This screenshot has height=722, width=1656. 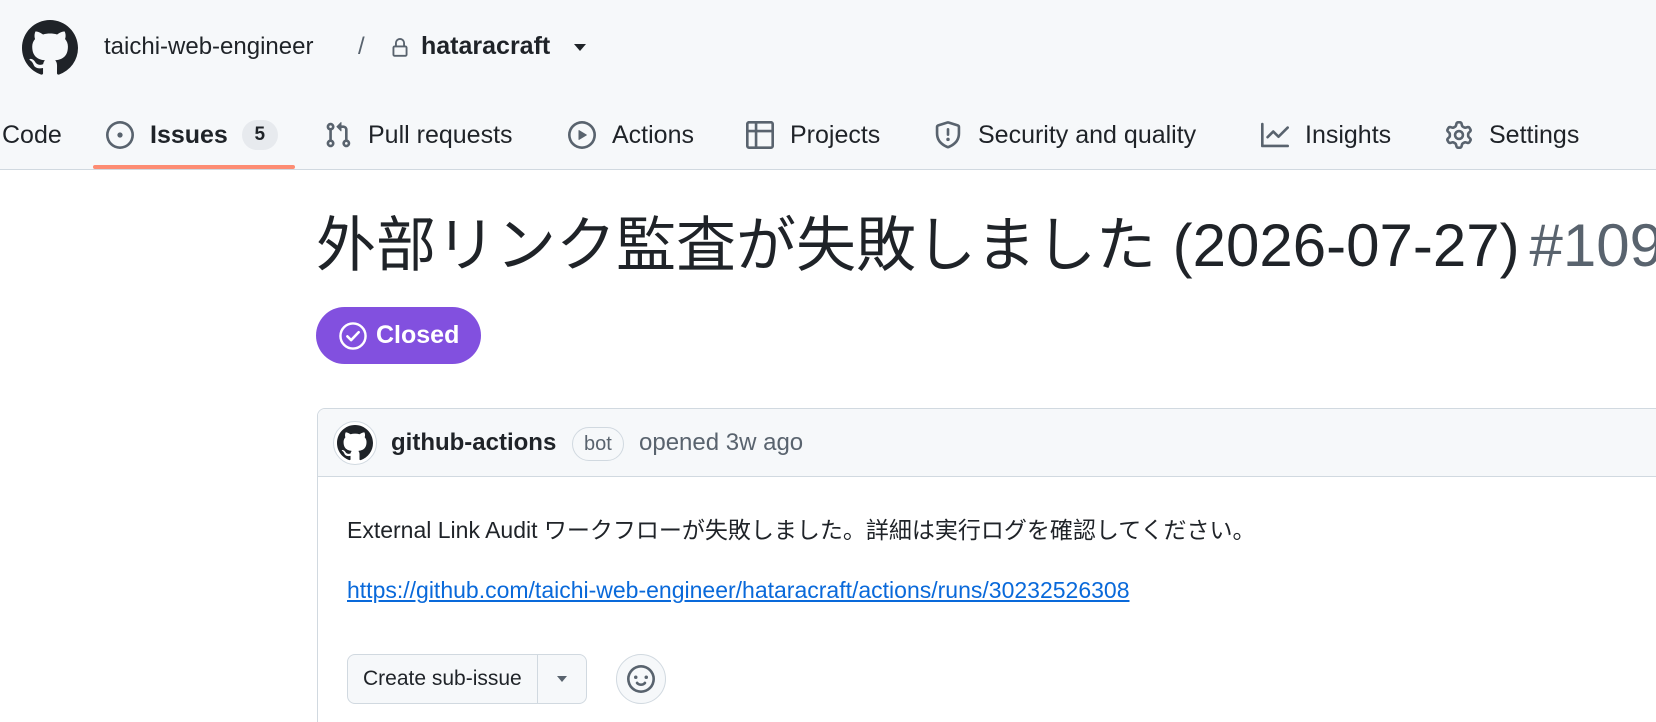 I want to click on triangle-down-icon, so click(x=561, y=679).